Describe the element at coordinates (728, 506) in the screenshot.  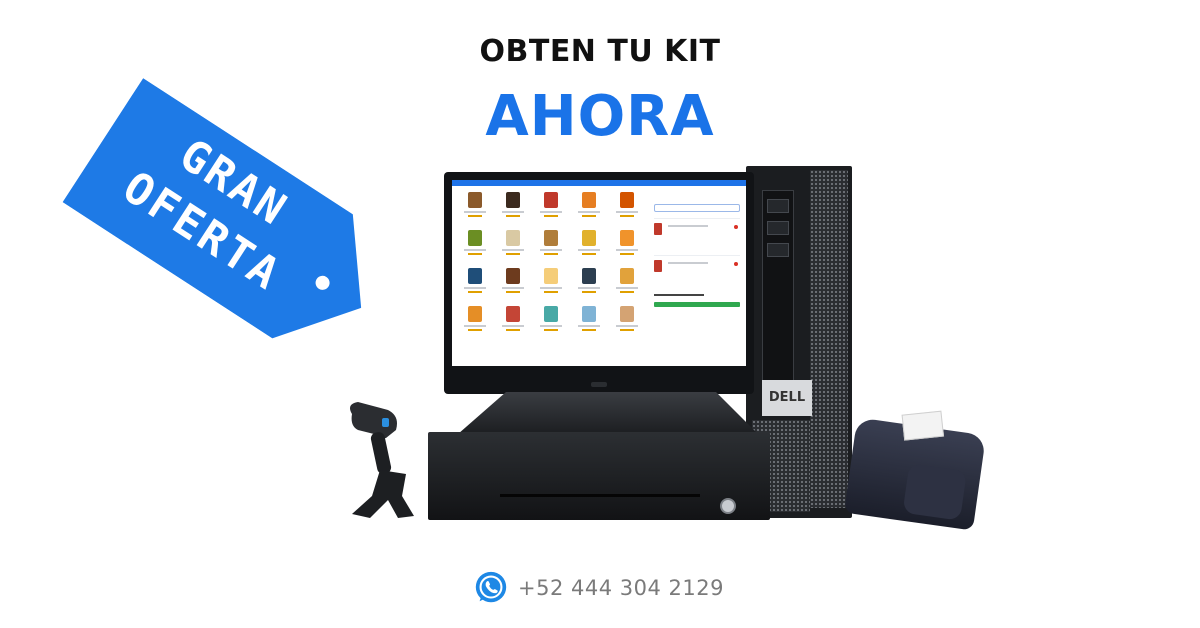
I see `drawer-lock-icon` at that location.